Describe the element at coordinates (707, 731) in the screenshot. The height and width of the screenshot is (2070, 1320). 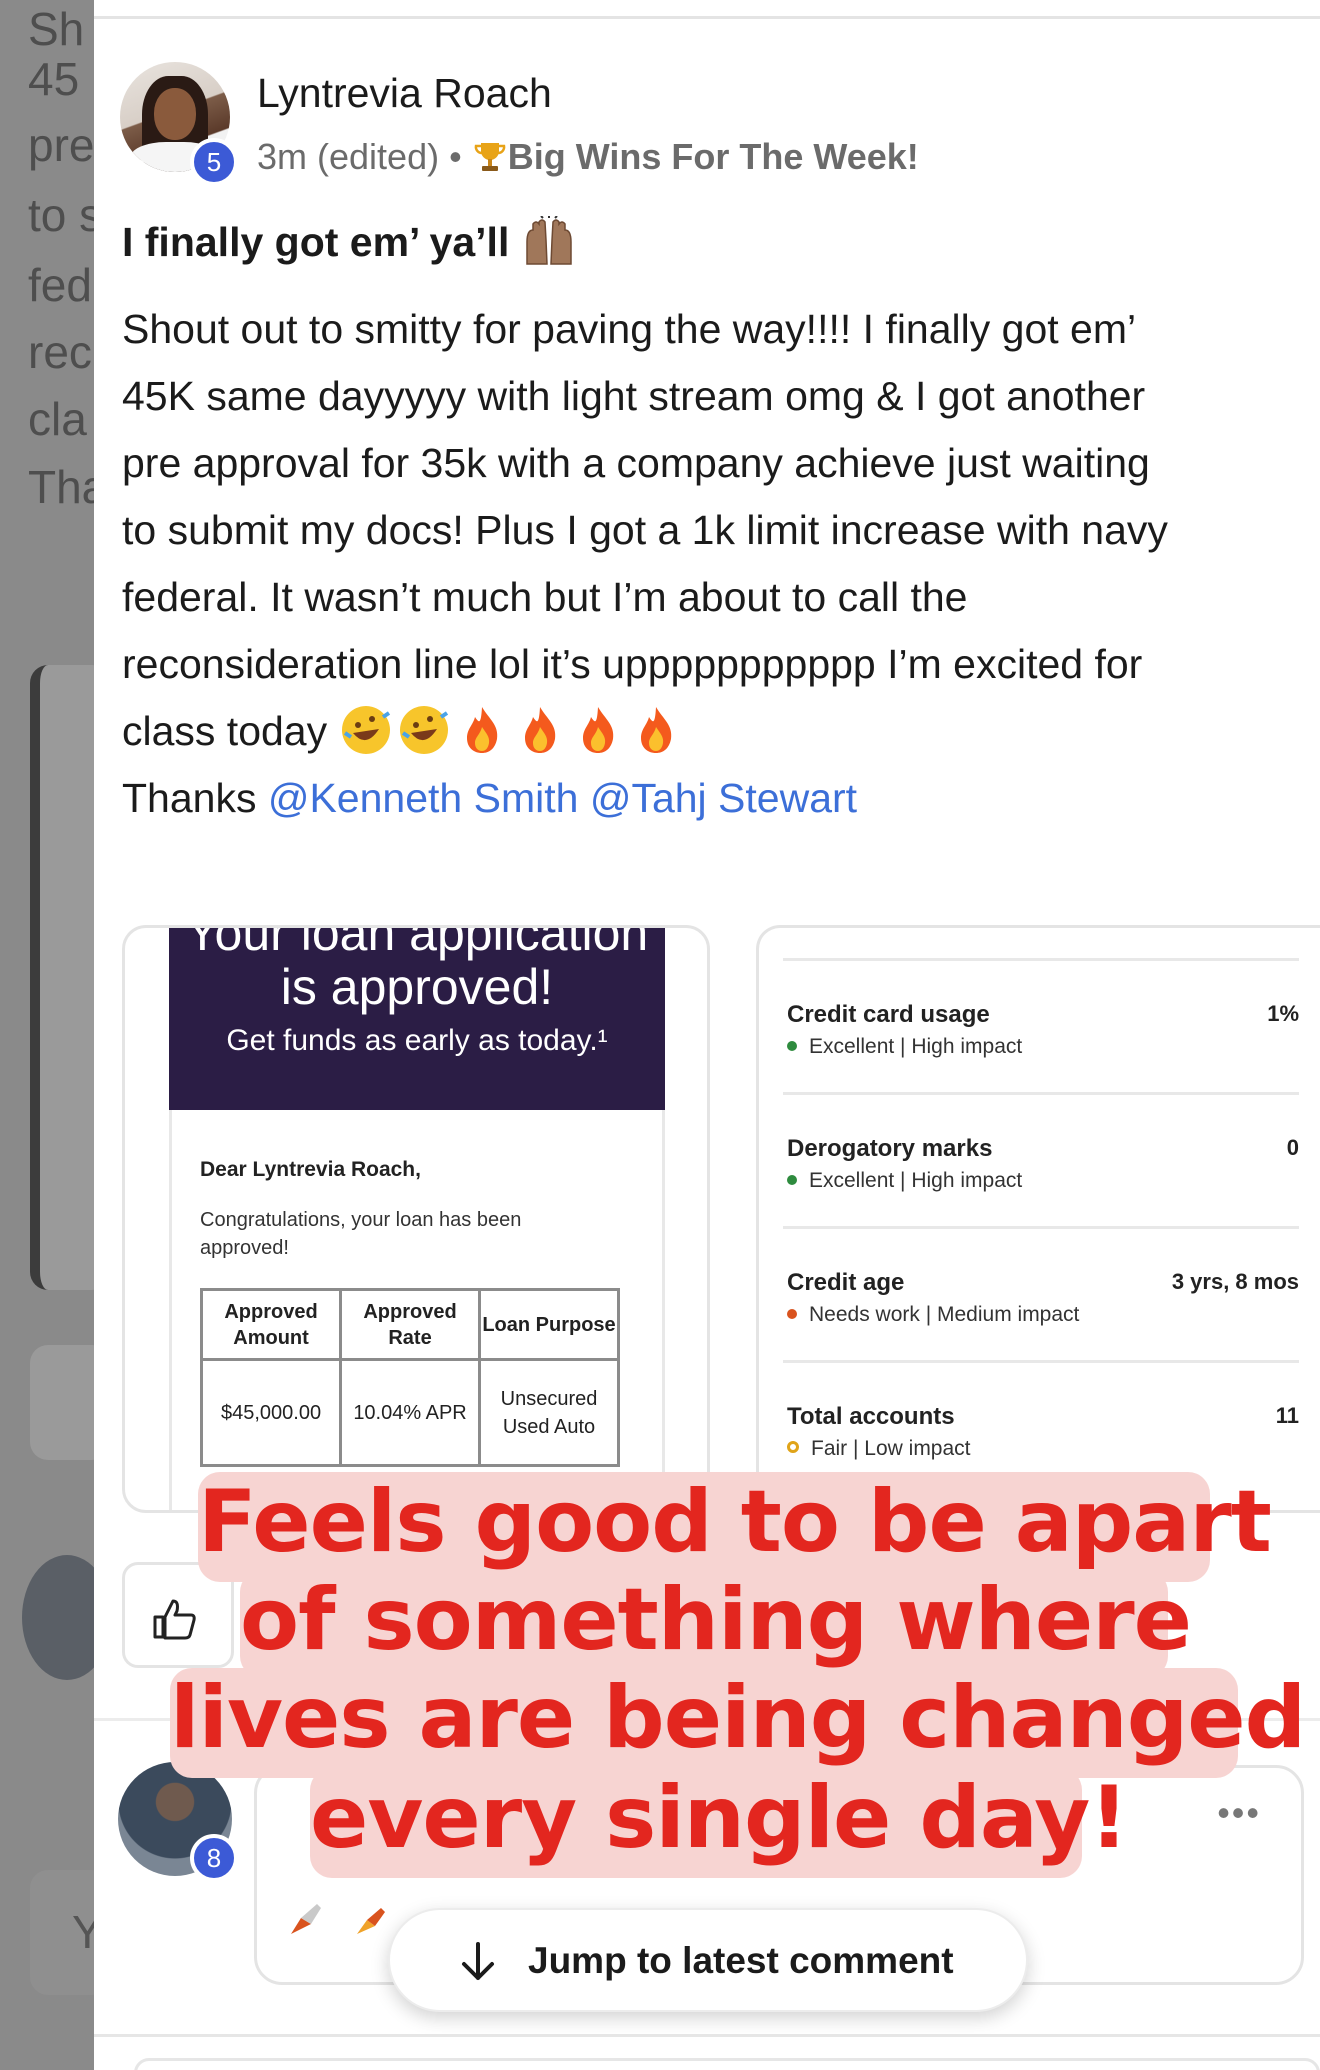
I see `post-body-line-emoji: class today` at that location.